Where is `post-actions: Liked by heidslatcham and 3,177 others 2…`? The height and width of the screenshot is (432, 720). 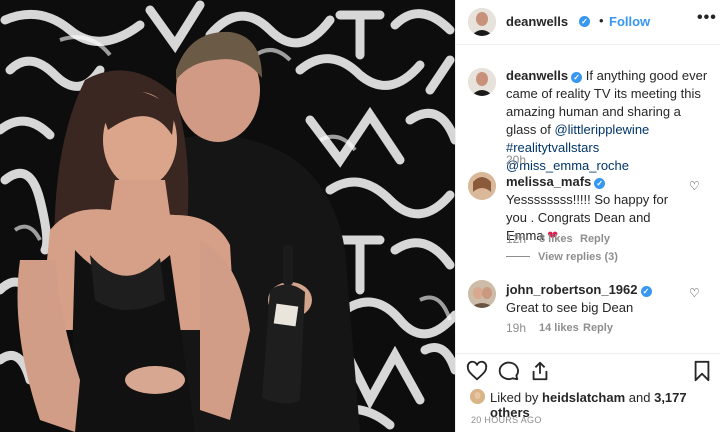
post-actions: Liked by heidslatcham and 3,177 others 2… is located at coordinates (588, 392).